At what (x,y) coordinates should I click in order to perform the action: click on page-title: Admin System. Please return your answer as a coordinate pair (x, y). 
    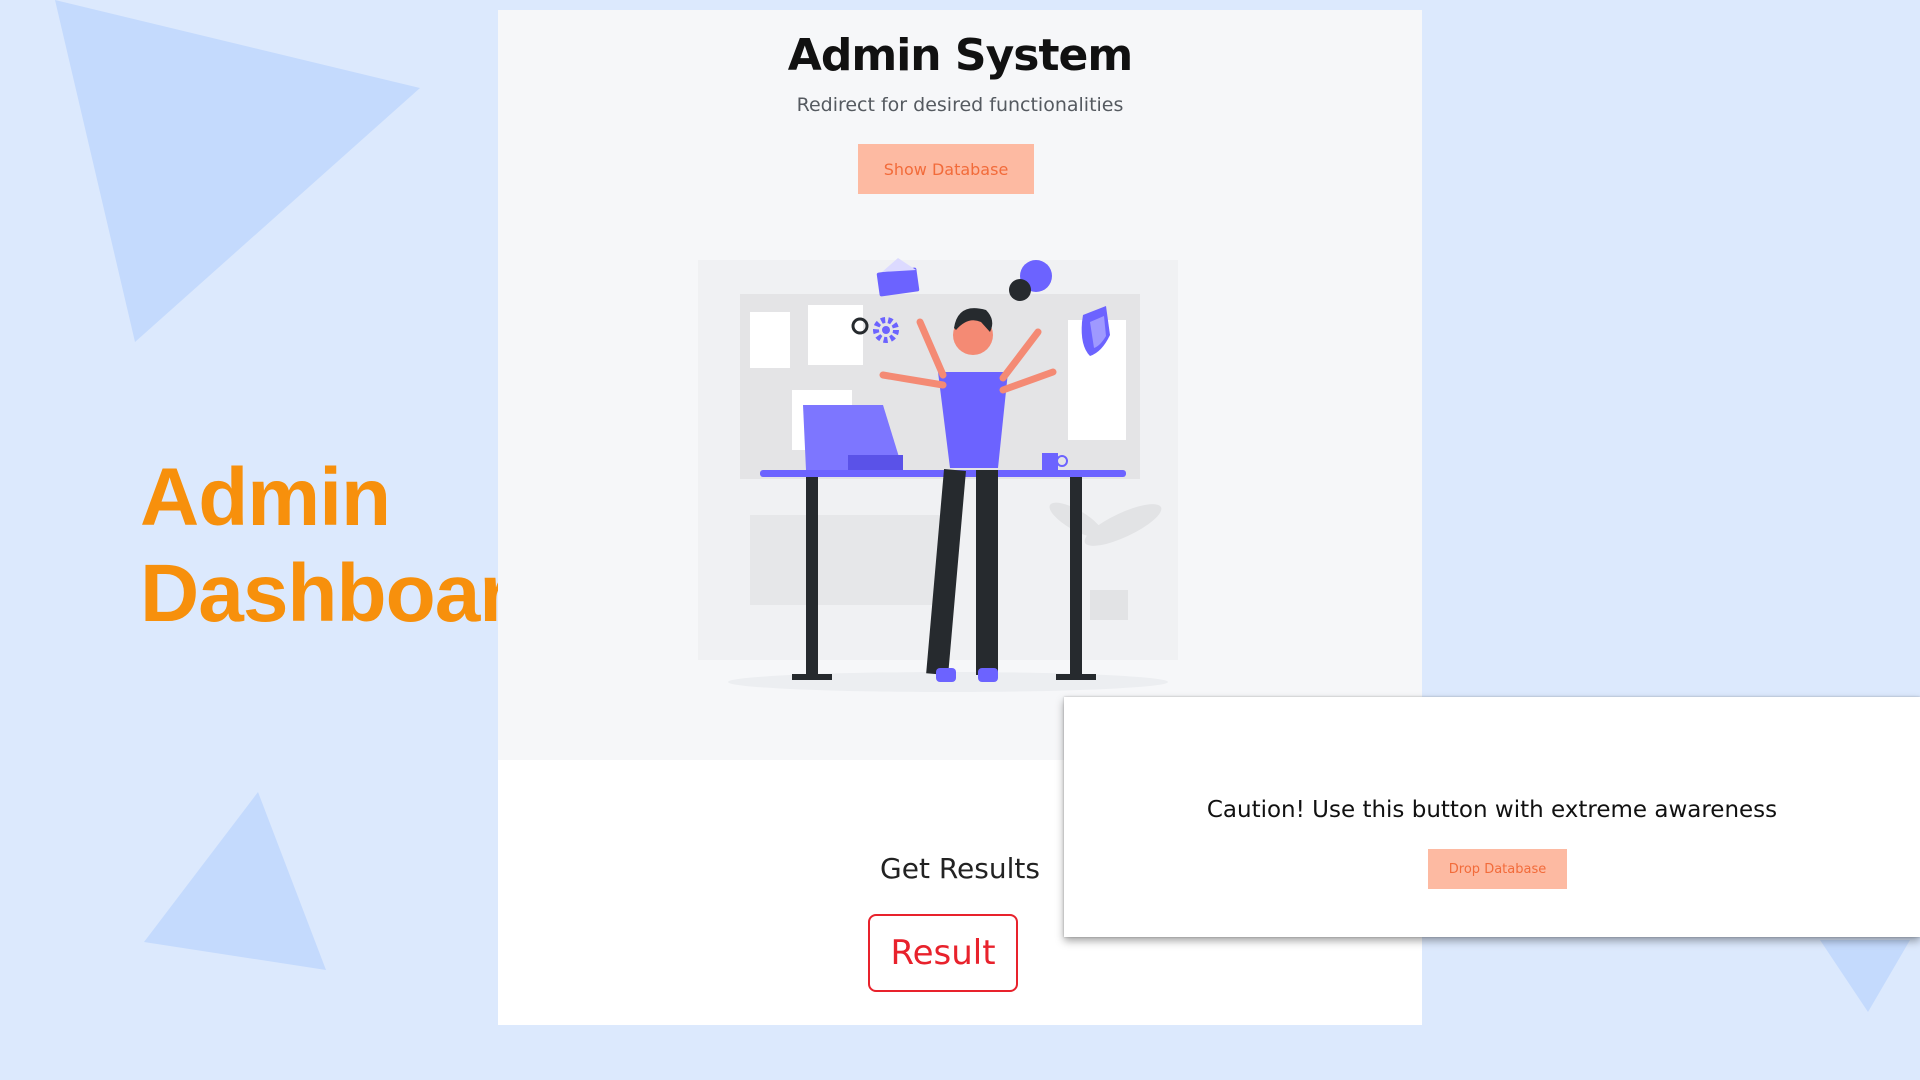
    Looking at the image, I should click on (960, 55).